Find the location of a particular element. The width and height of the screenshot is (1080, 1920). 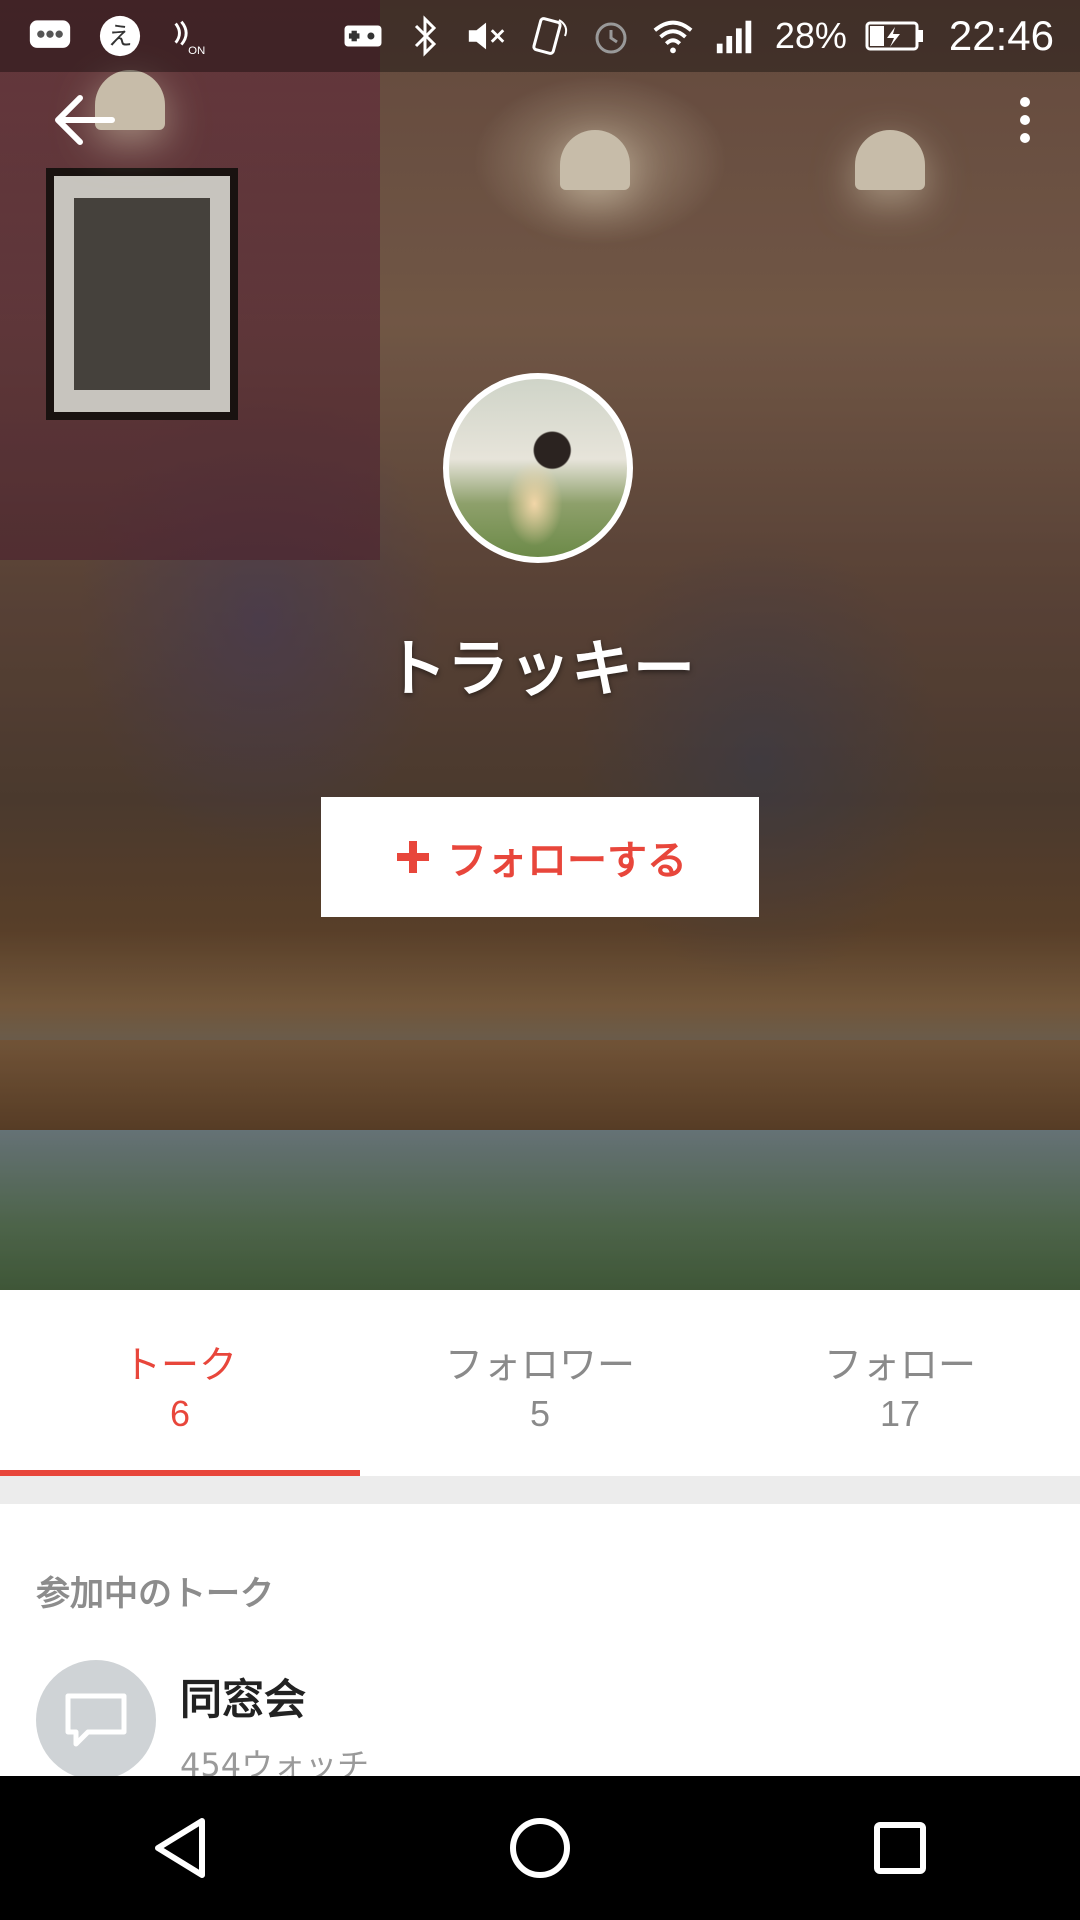

more-options-button is located at coordinates (1025, 120).